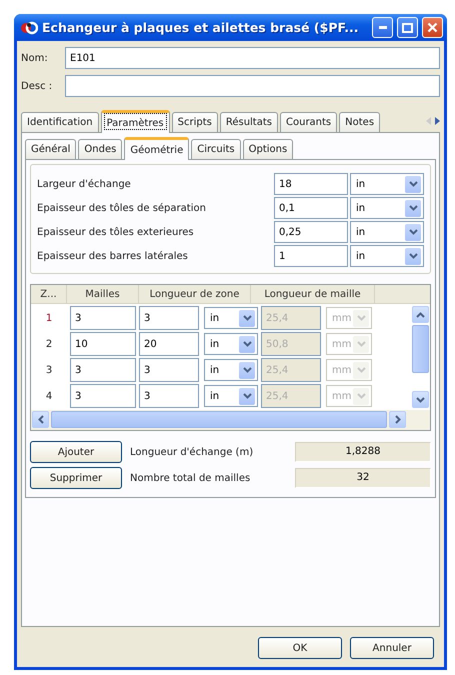 This screenshot has height=675, width=455. I want to click on number-field: 1, so click(311, 256).